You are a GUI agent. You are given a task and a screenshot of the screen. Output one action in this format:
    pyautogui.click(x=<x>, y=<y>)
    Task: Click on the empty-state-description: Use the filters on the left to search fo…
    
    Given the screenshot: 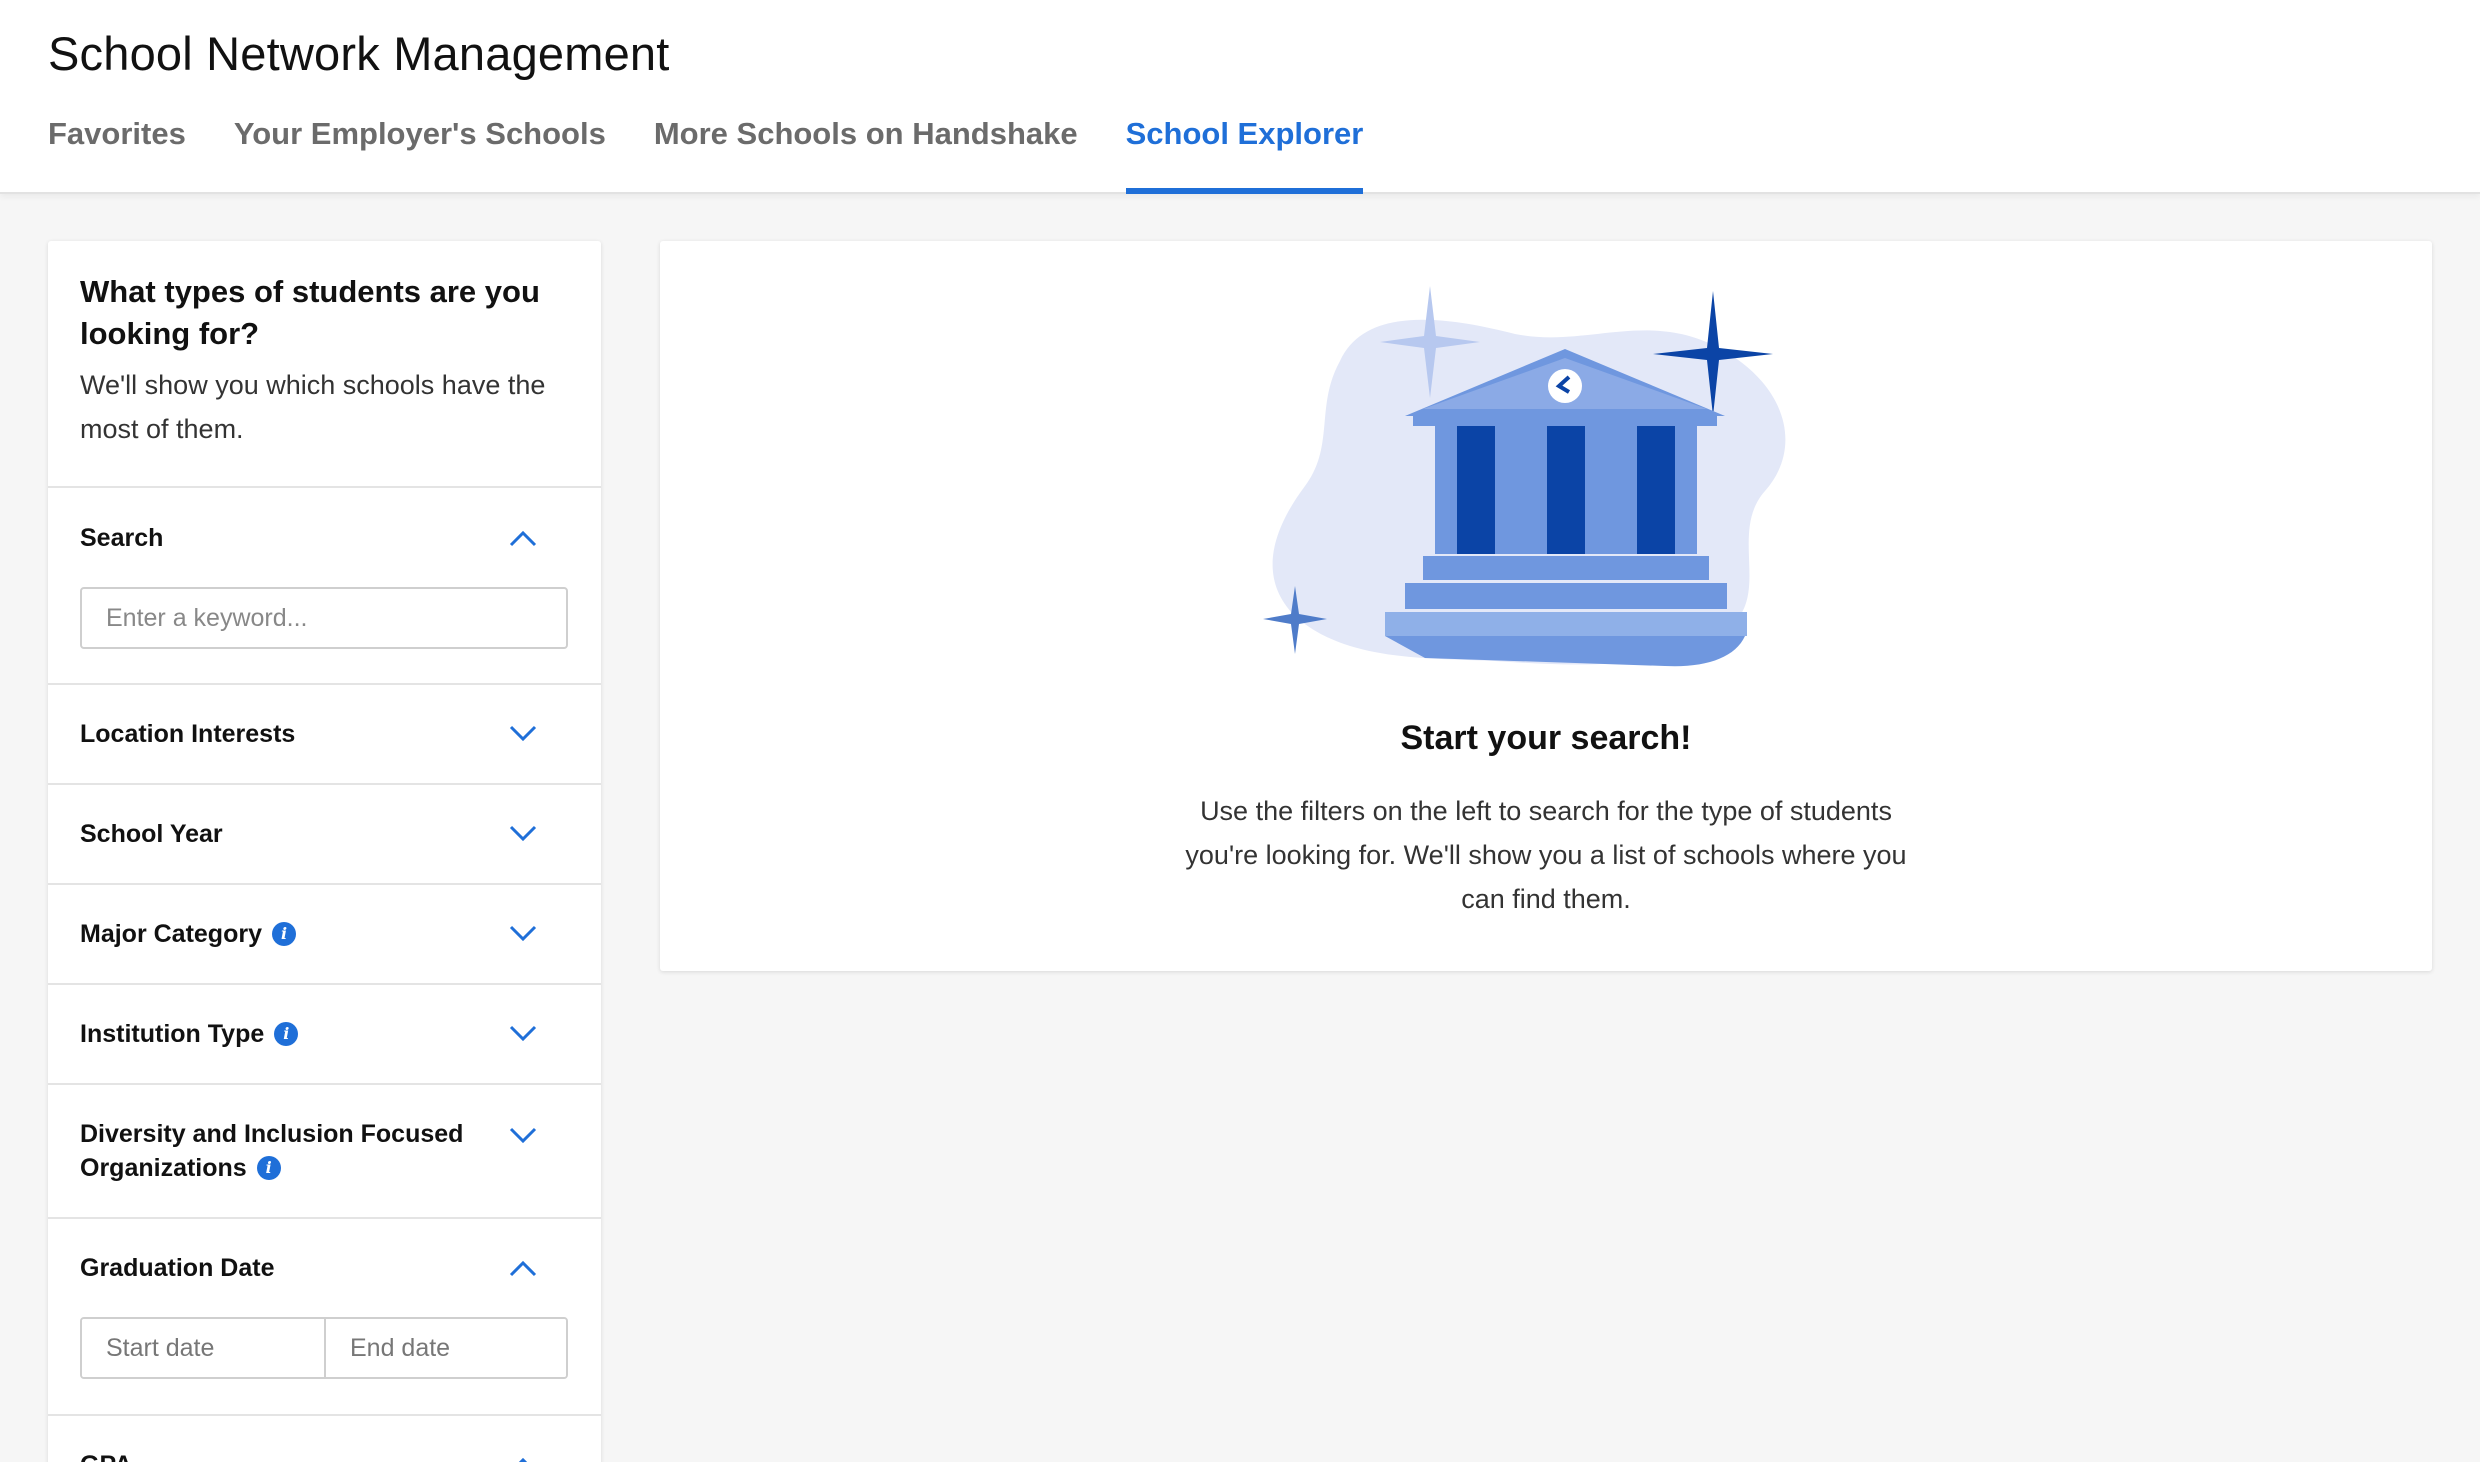 What is the action you would take?
    pyautogui.click(x=1546, y=855)
    